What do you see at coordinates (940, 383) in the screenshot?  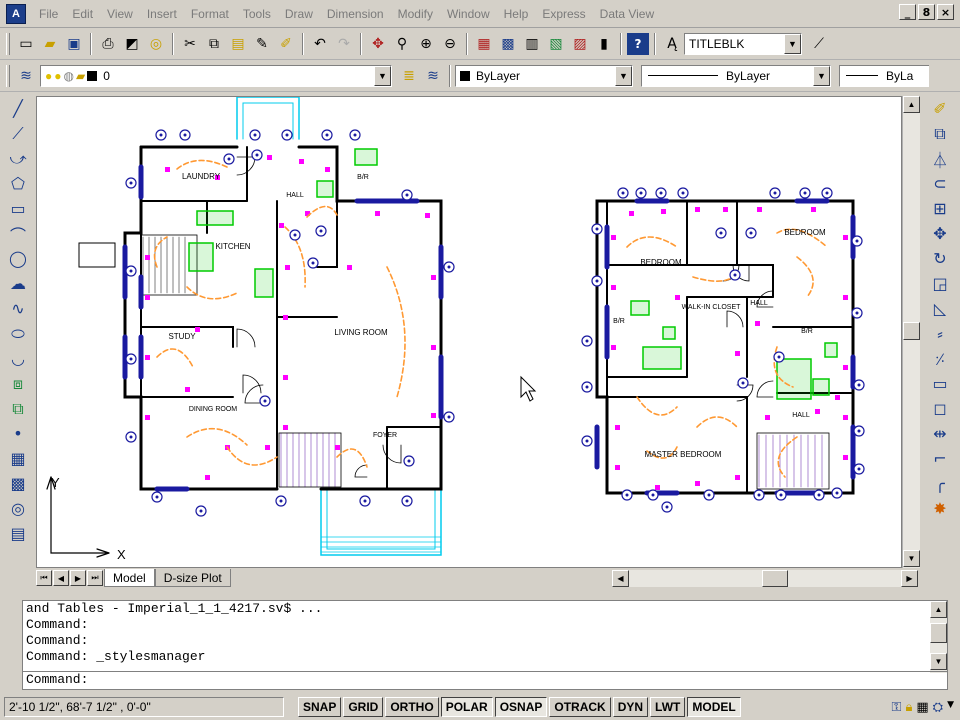 I see `break-at-point-icon: ▭` at bounding box center [940, 383].